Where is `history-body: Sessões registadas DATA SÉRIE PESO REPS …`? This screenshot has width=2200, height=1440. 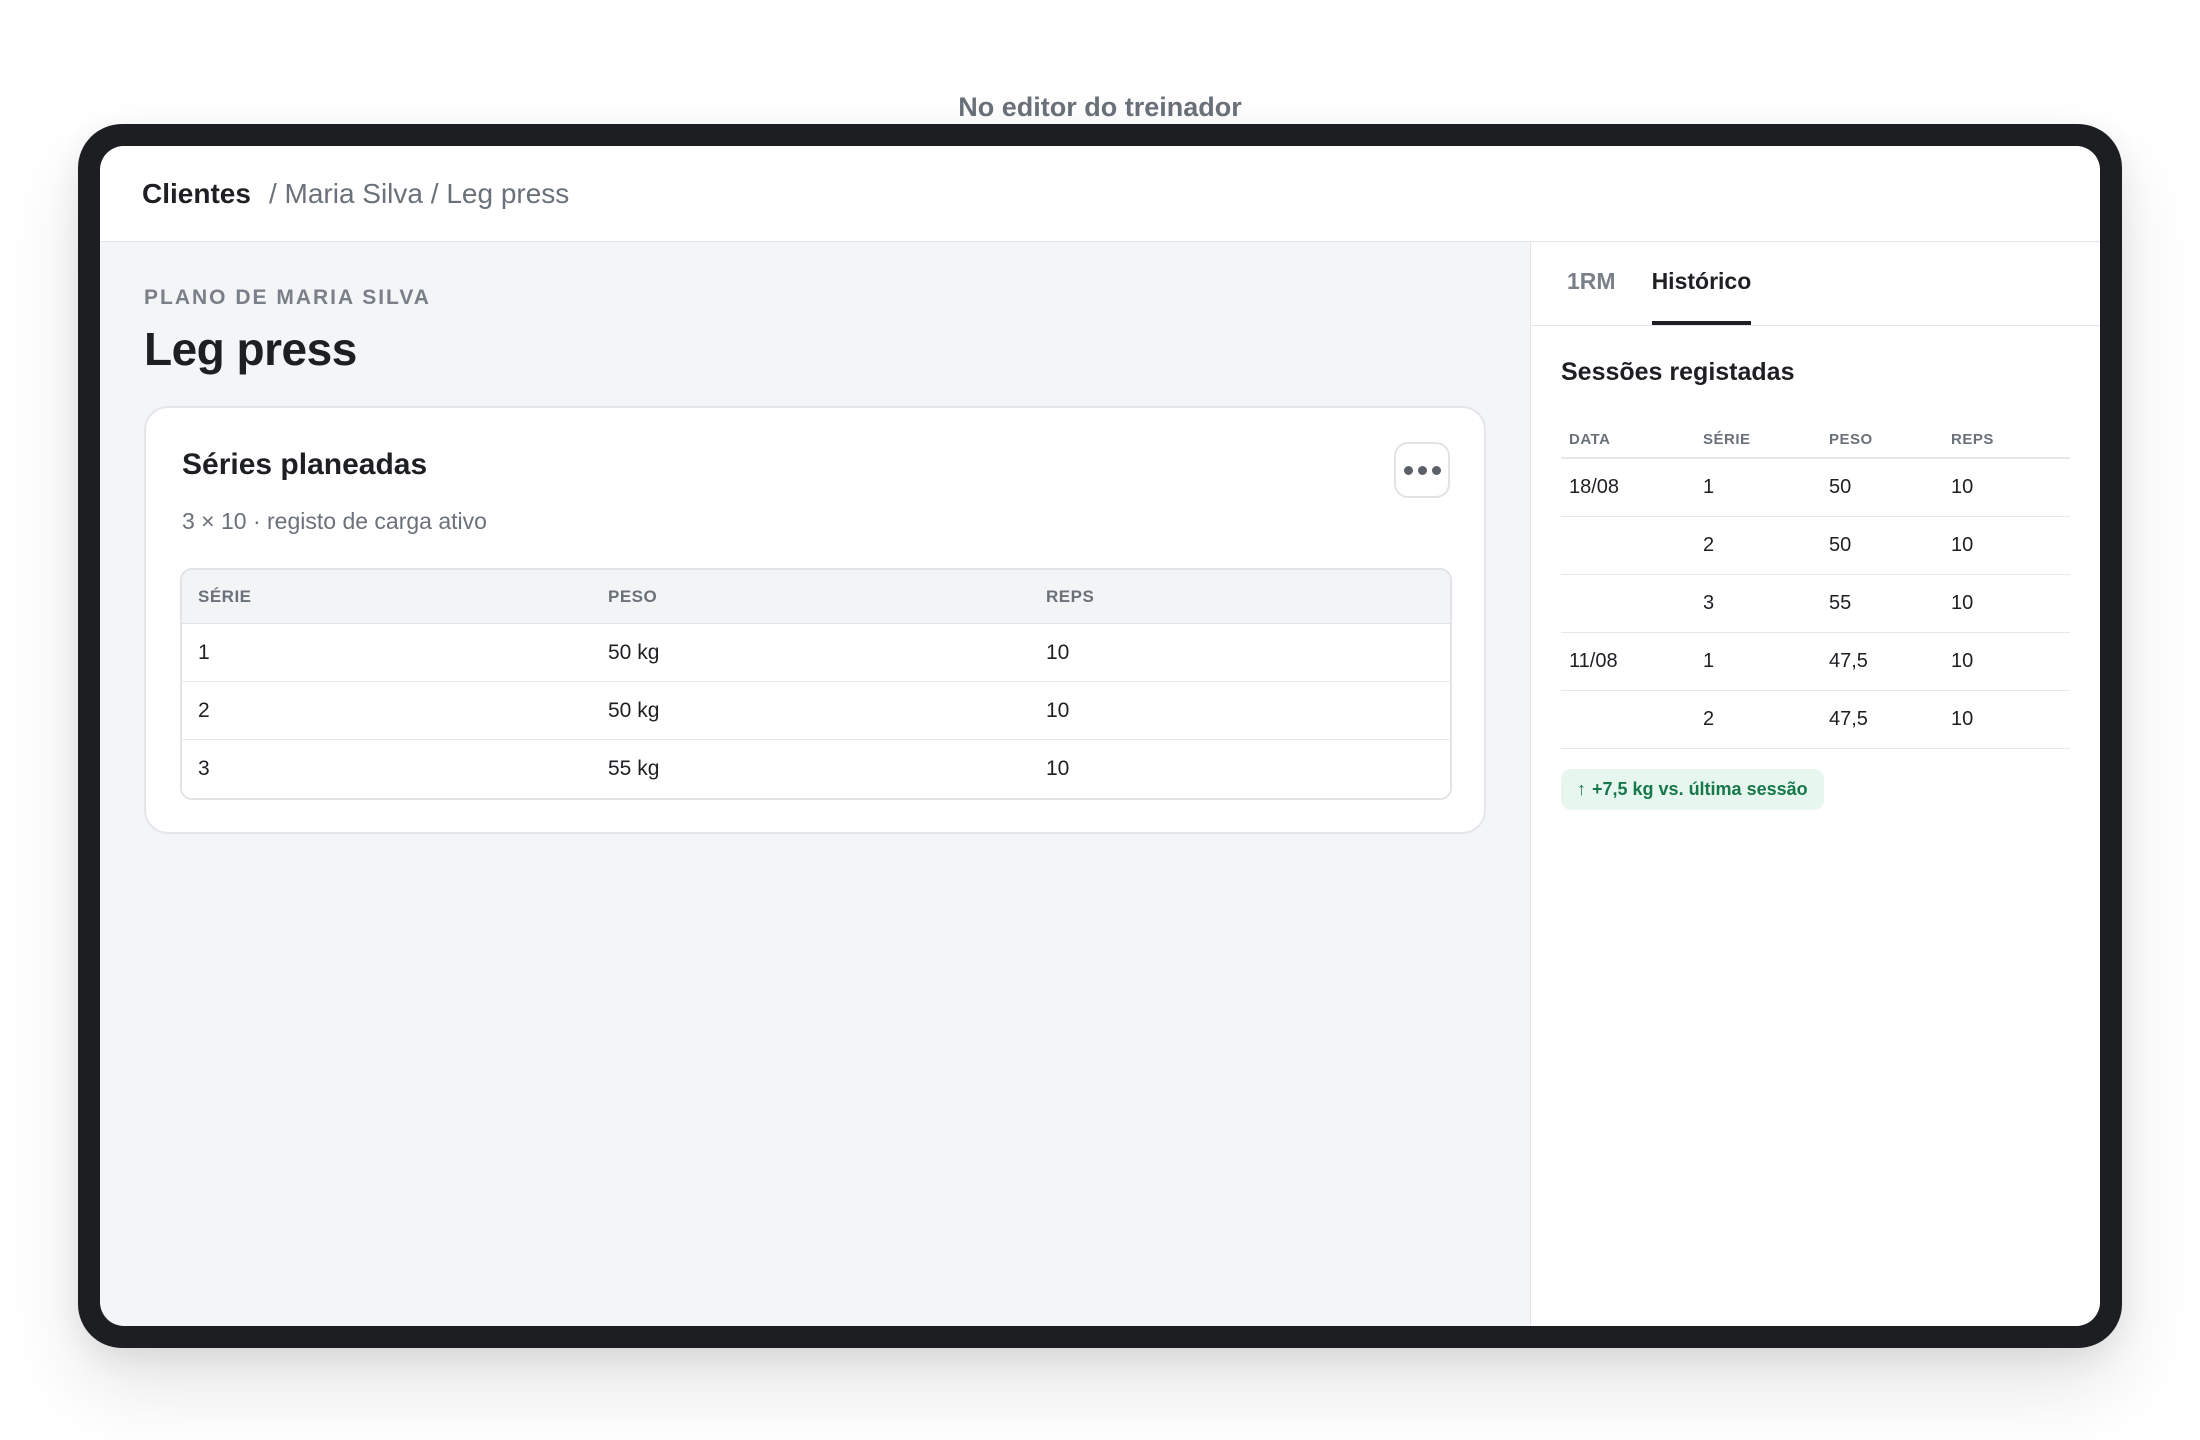
history-body: Sessões registadas DATA SÉRIE PESO REPS … is located at coordinates (1815, 568).